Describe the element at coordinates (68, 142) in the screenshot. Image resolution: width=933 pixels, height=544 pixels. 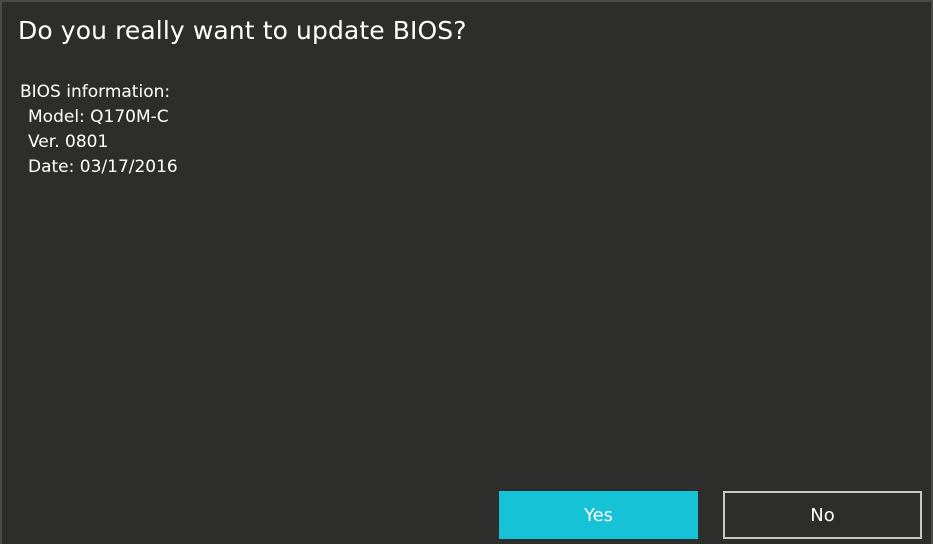
I see `bios-version: Ver. 0801` at that location.